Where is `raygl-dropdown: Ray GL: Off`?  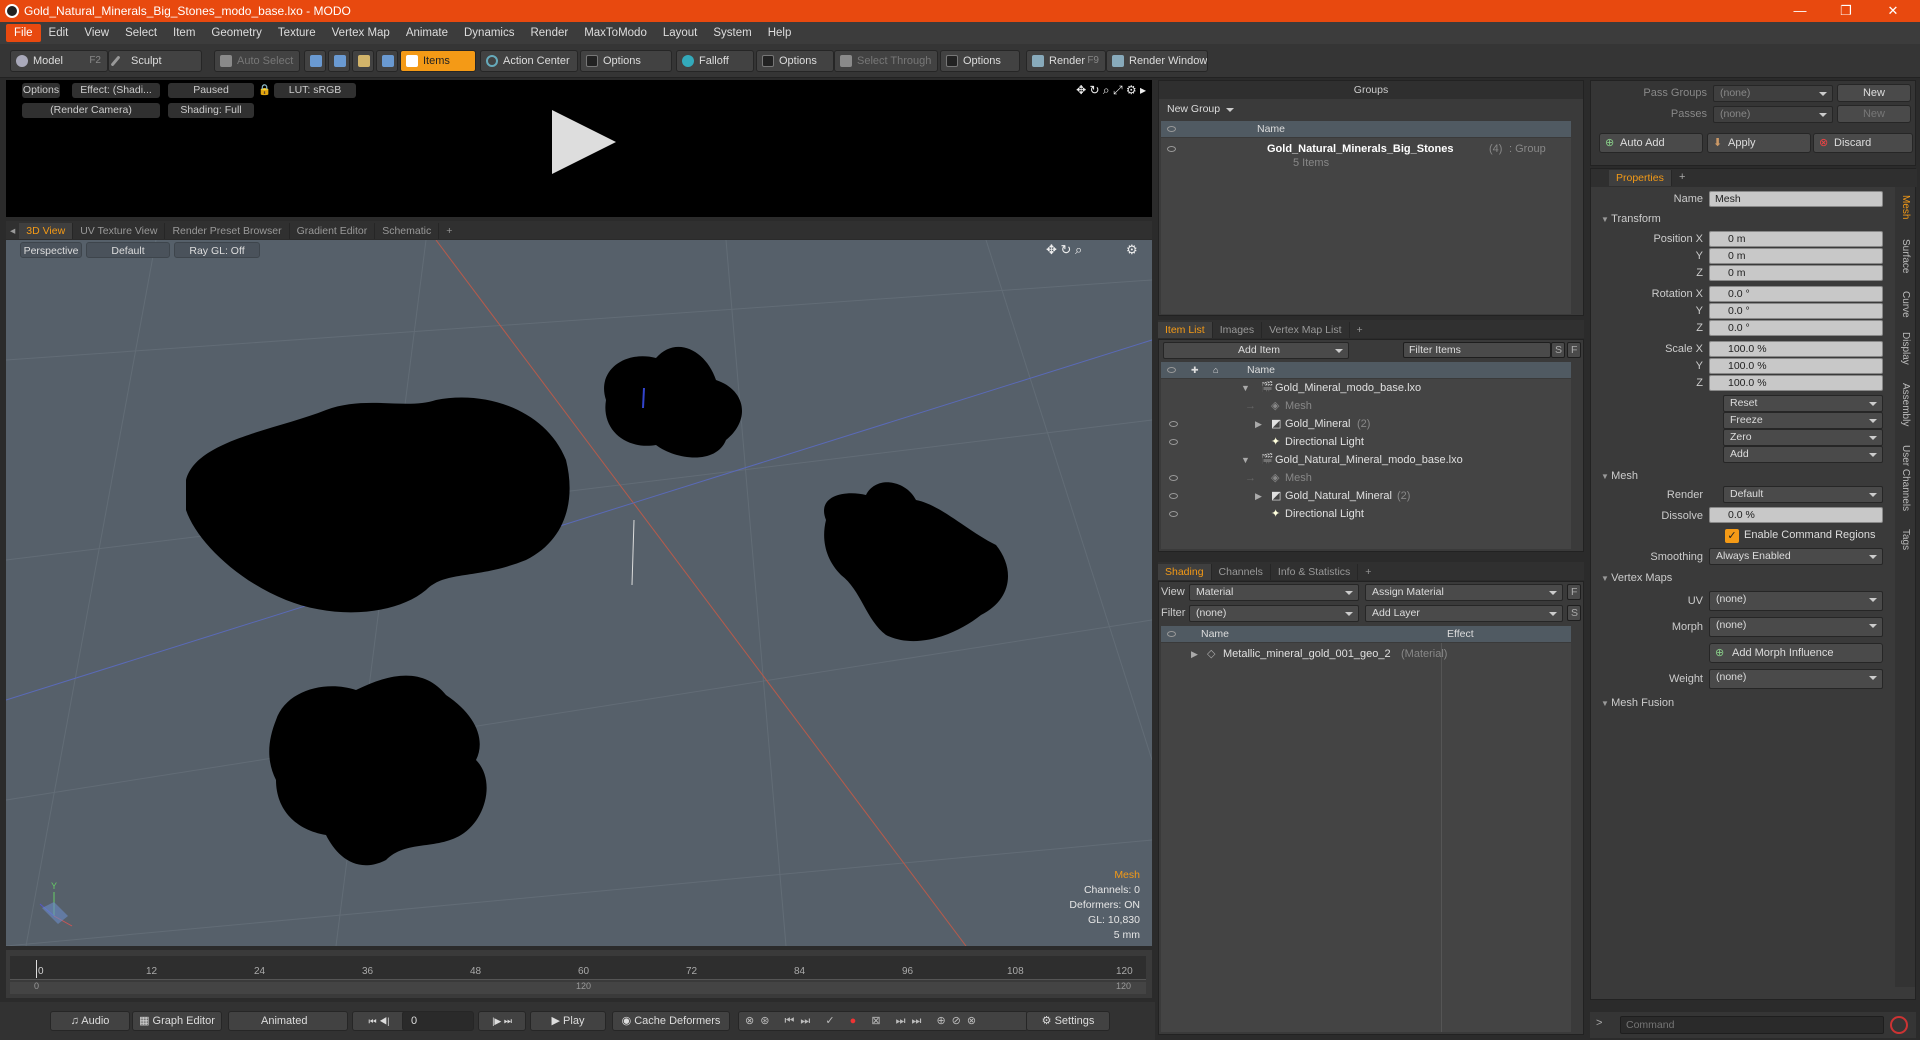 raygl-dropdown: Ray GL: Off is located at coordinates (217, 250).